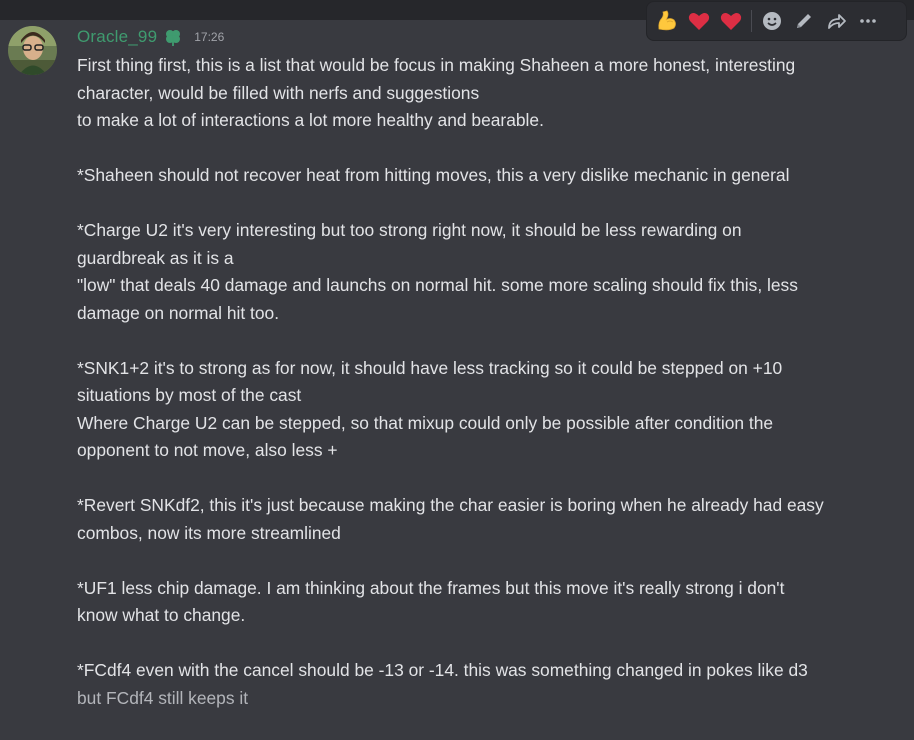  What do you see at coordinates (155, 257) in the screenshot?
I see `message-line: guardbreak as it is a` at bounding box center [155, 257].